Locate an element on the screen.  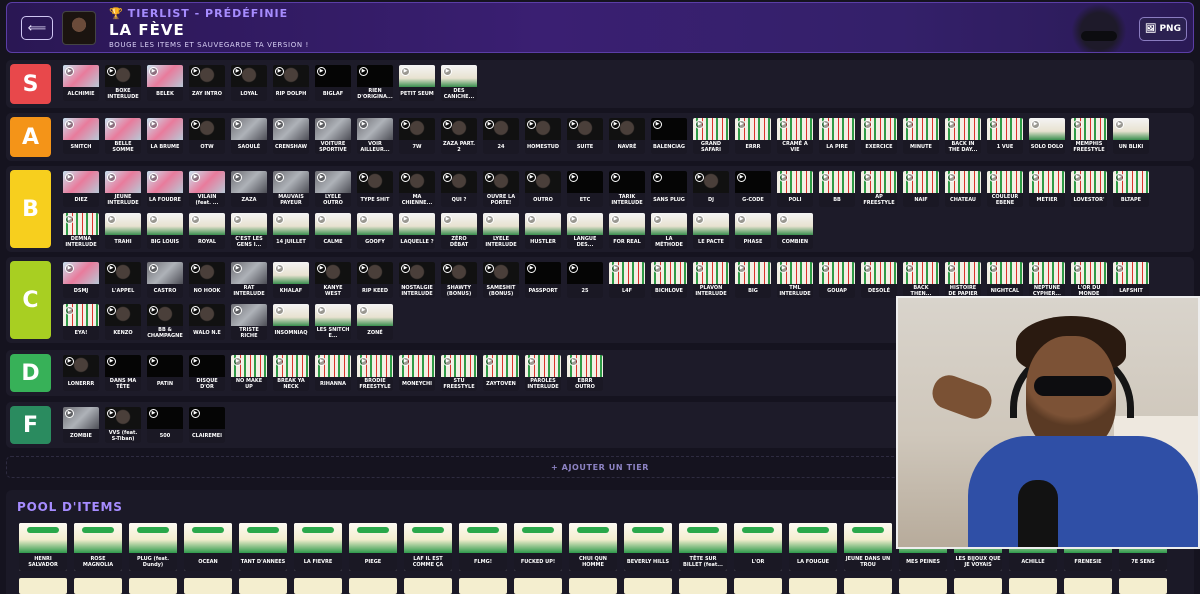
track-item: ▶ DJ is located at coordinates (711, 189).